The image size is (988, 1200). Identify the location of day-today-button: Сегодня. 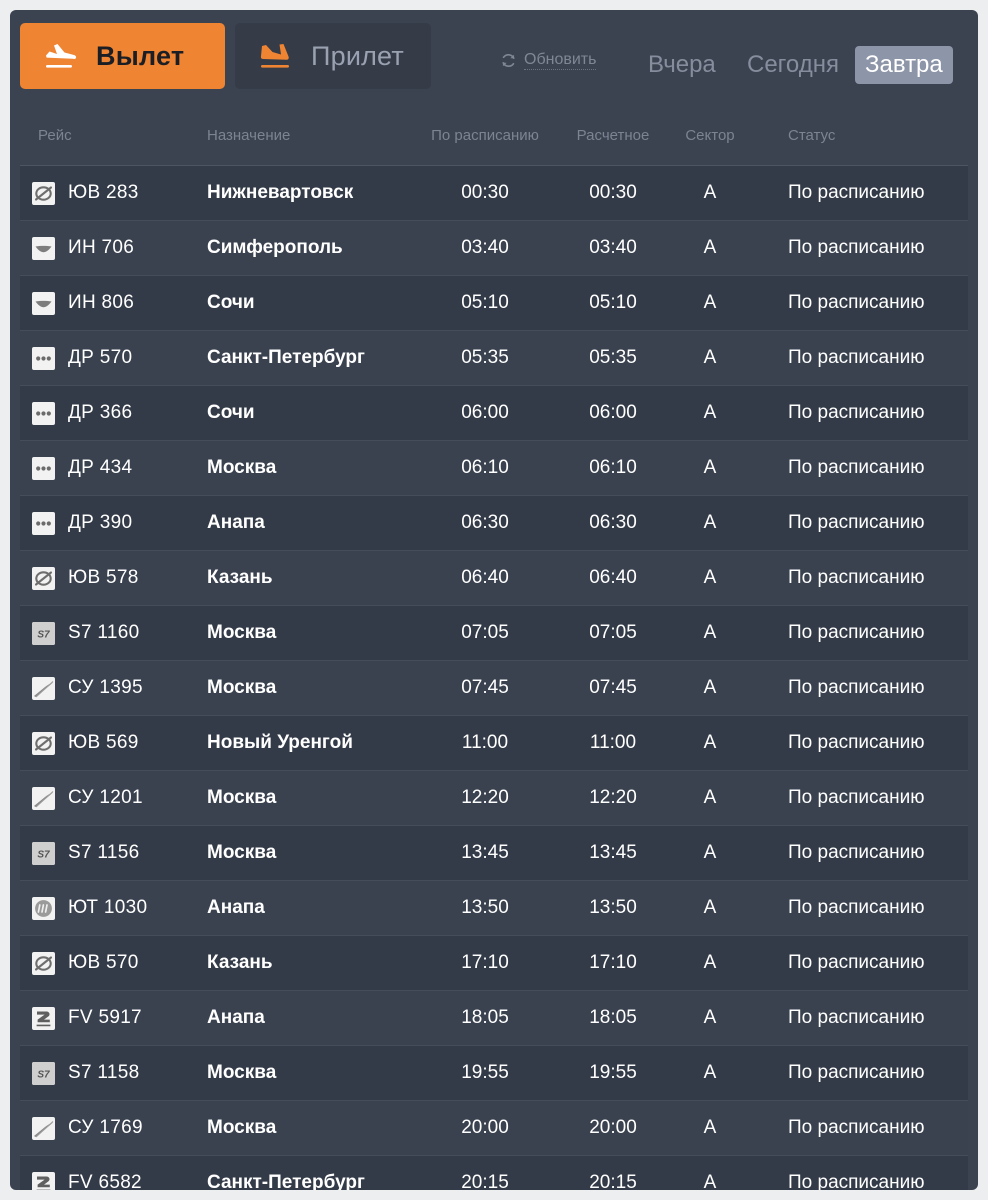
(793, 65).